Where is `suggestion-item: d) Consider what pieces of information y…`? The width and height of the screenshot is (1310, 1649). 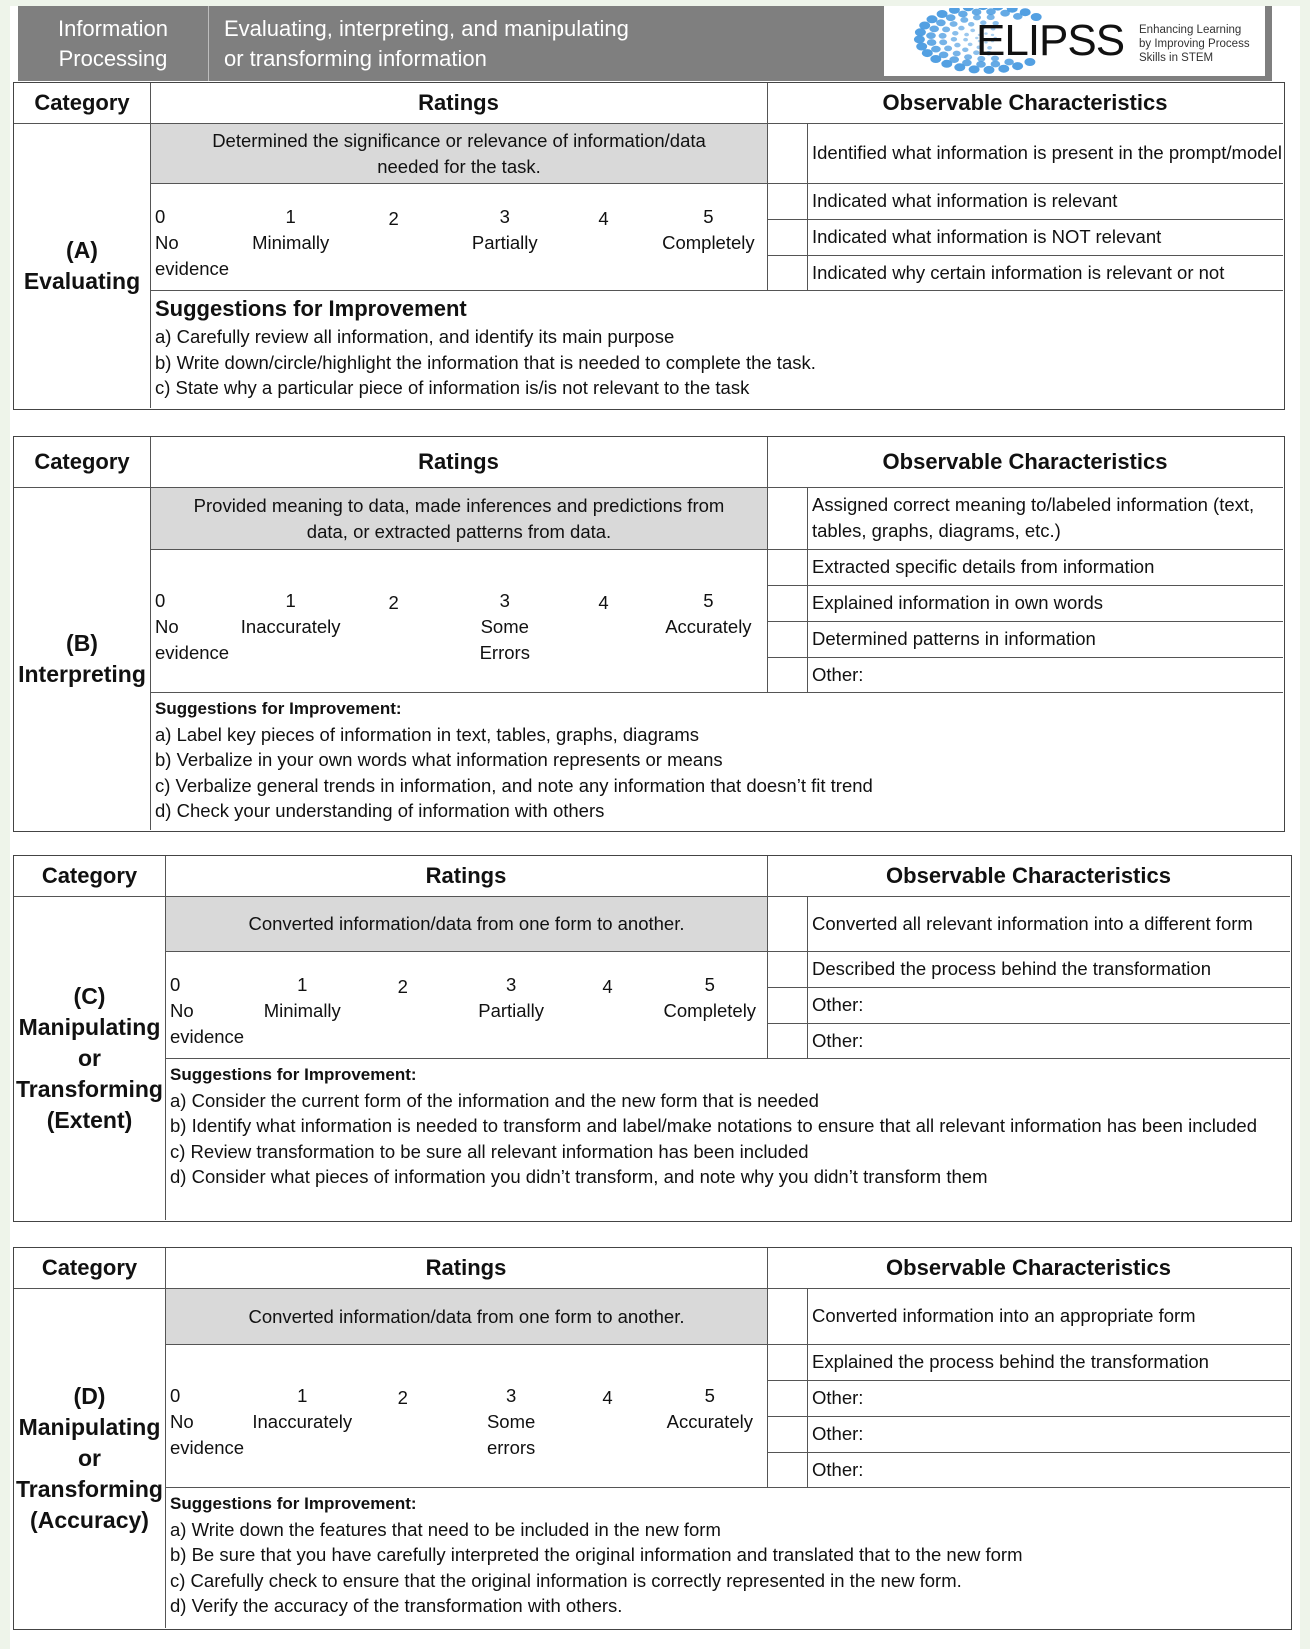 suggestion-item: d) Consider what pieces of information y… is located at coordinates (579, 1177).